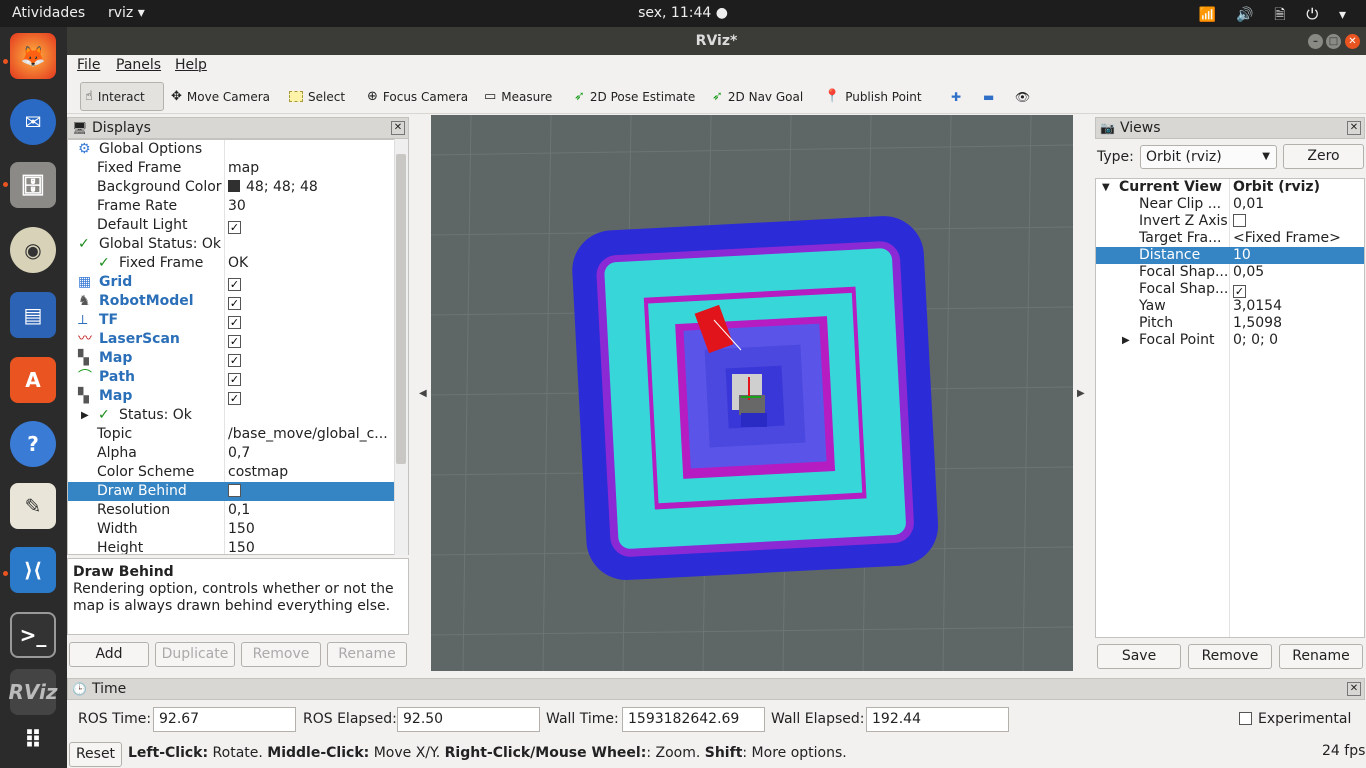  I want to click on view-property-value: ✓, so click(1239, 289).